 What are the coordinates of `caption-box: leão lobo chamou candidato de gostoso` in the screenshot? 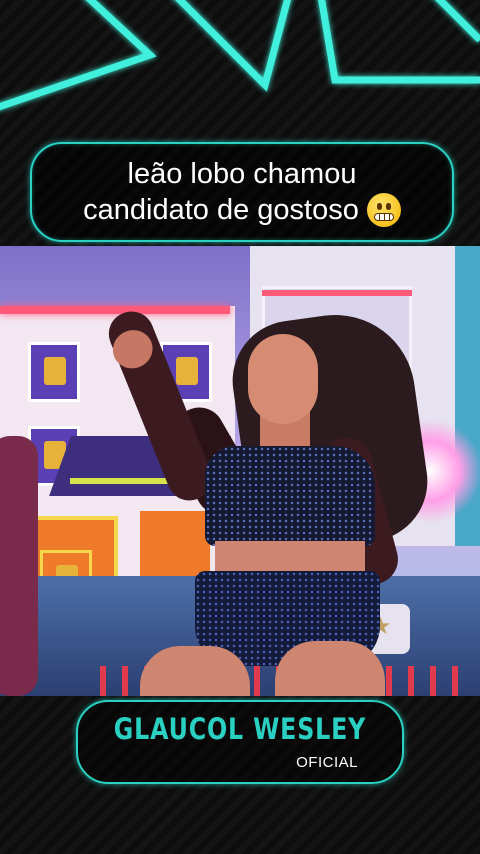 It's located at (242, 192).